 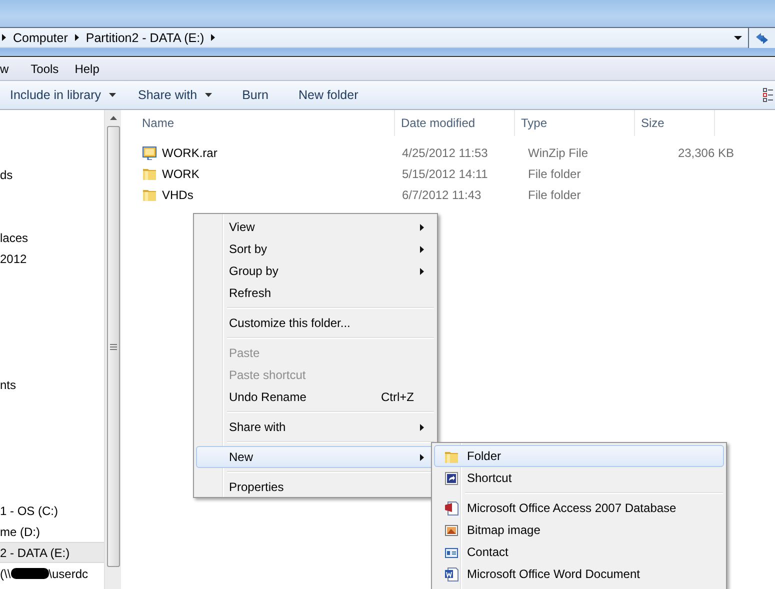 I want to click on column-header: Date modified, so click(x=455, y=123).